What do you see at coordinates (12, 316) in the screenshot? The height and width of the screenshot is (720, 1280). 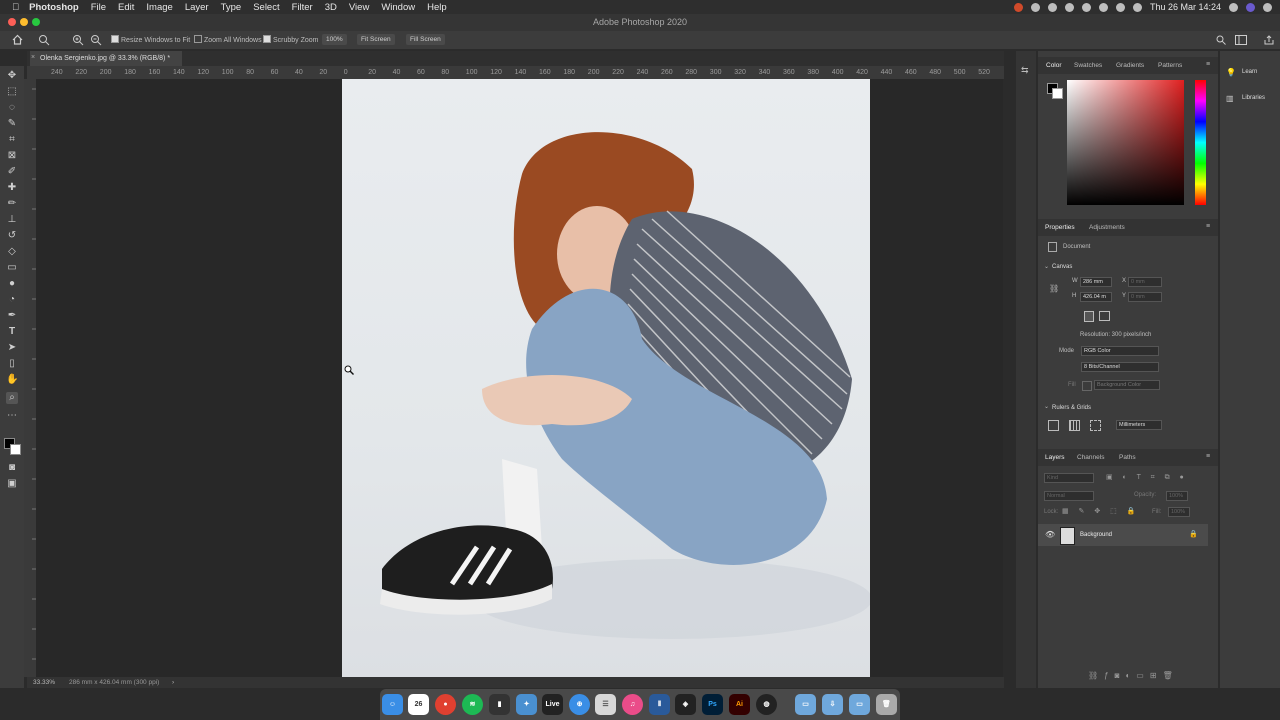 I see `pen-tool-icon: ✒` at bounding box center [12, 316].